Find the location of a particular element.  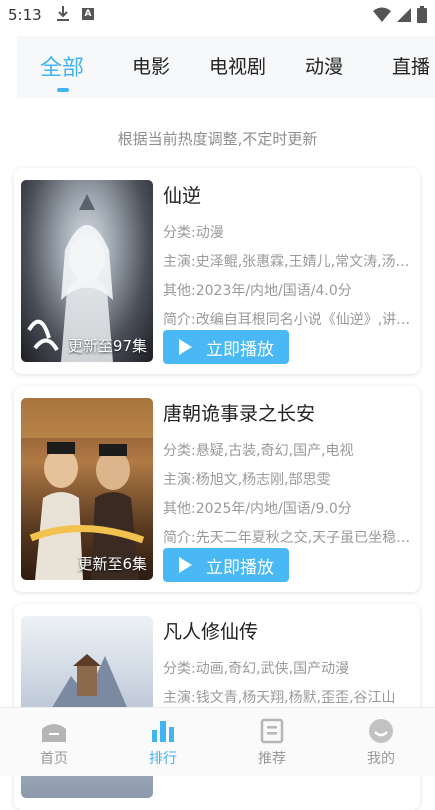

signal-icon is located at coordinates (404, 14).